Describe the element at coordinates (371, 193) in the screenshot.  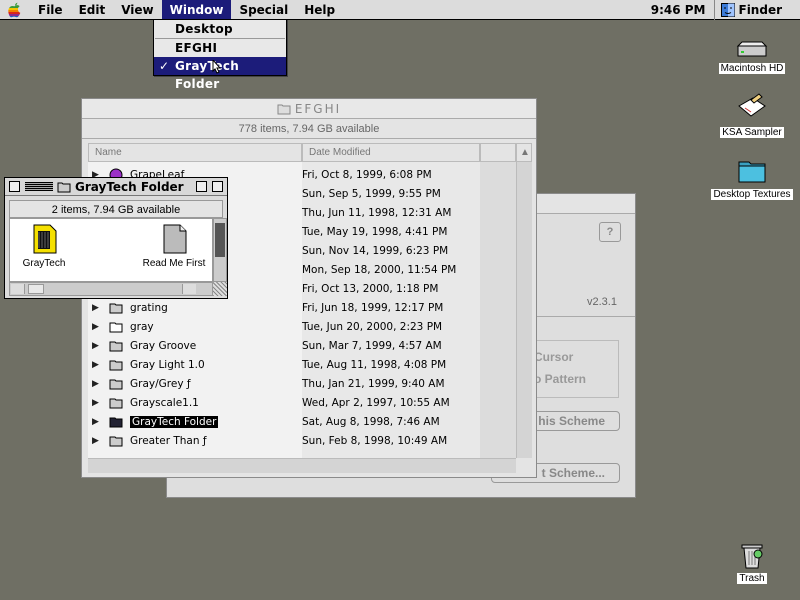
I see `item-date: Sun, Sep 5, 1999, 9:55 PM` at that location.